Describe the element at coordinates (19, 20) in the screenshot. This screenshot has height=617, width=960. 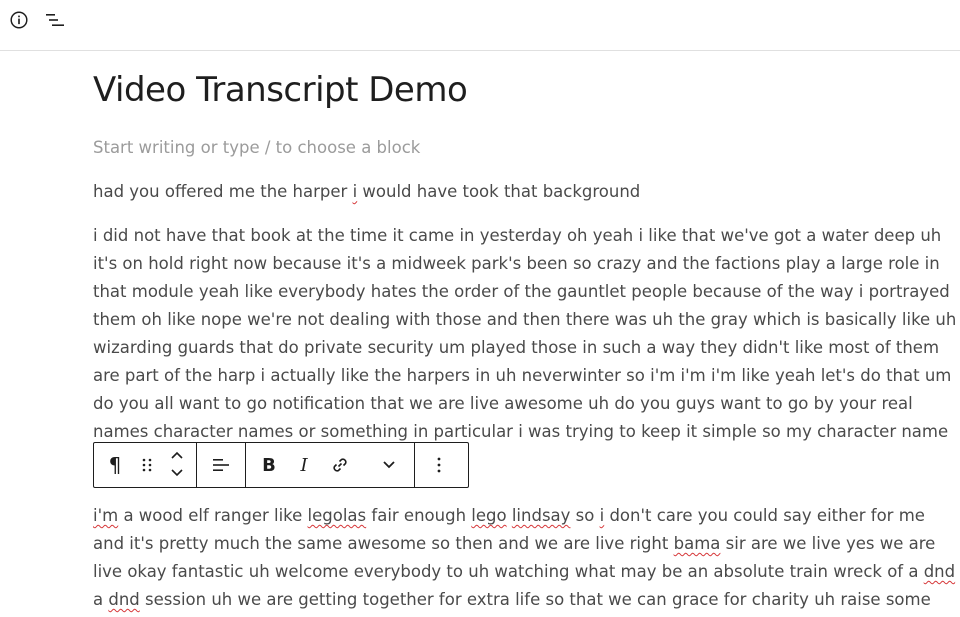
I see `info-icon` at that location.